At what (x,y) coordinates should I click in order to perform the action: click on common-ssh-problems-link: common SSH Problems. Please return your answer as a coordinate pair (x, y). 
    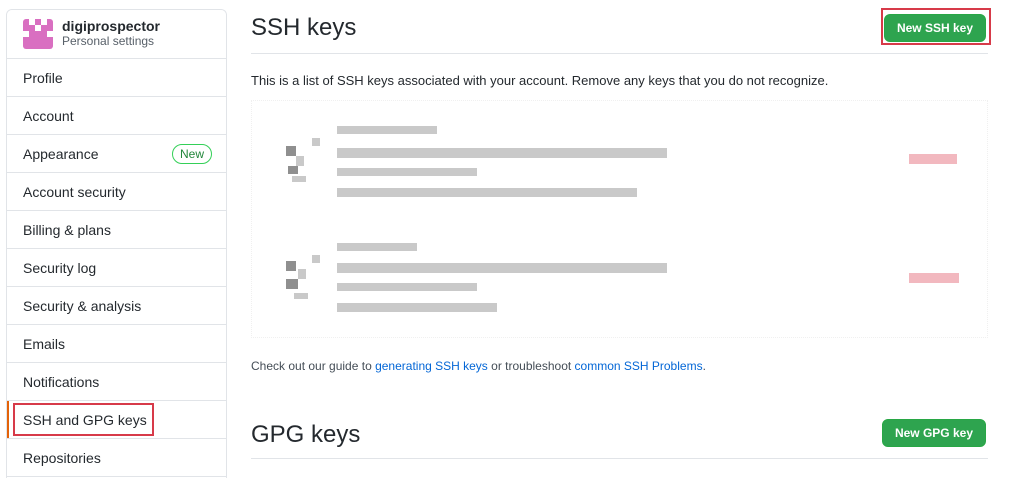
    Looking at the image, I should click on (639, 366).